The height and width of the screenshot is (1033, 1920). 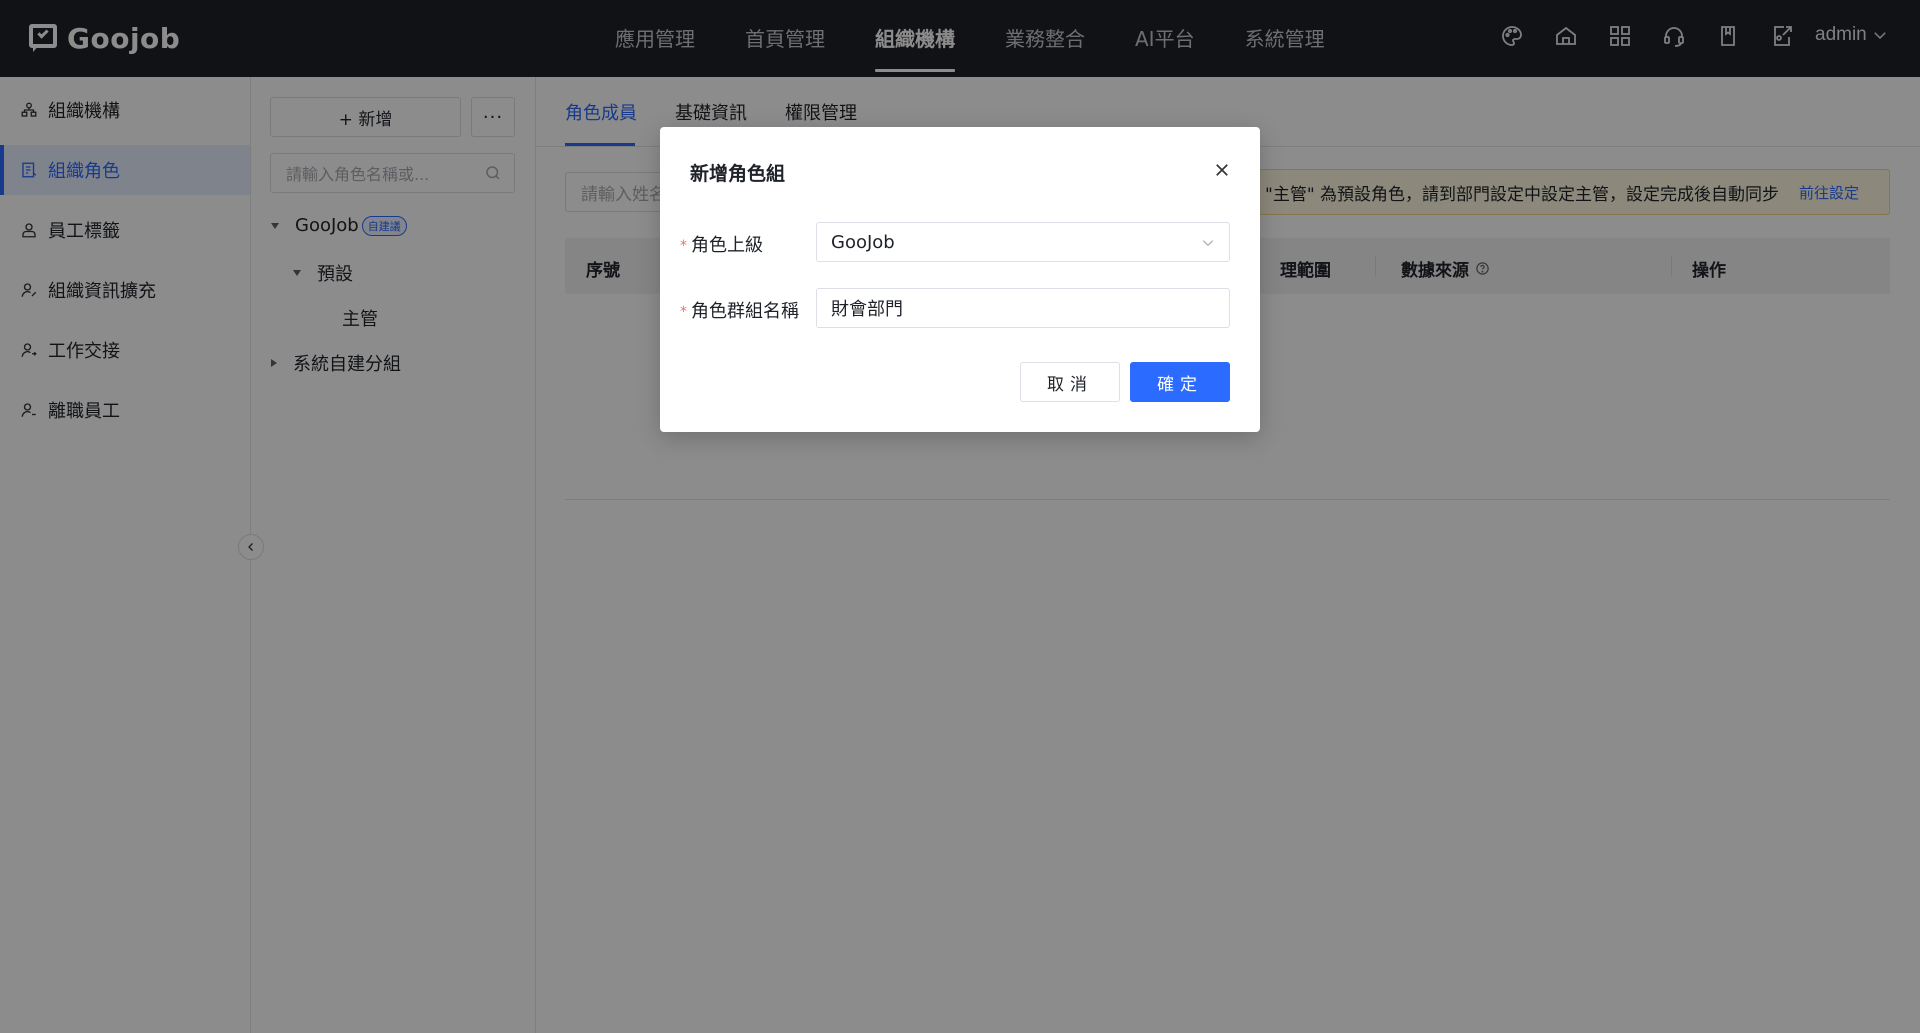 I want to click on form-row-group-name: * 角色群組名稱 財會部門, so click(x=960, y=309).